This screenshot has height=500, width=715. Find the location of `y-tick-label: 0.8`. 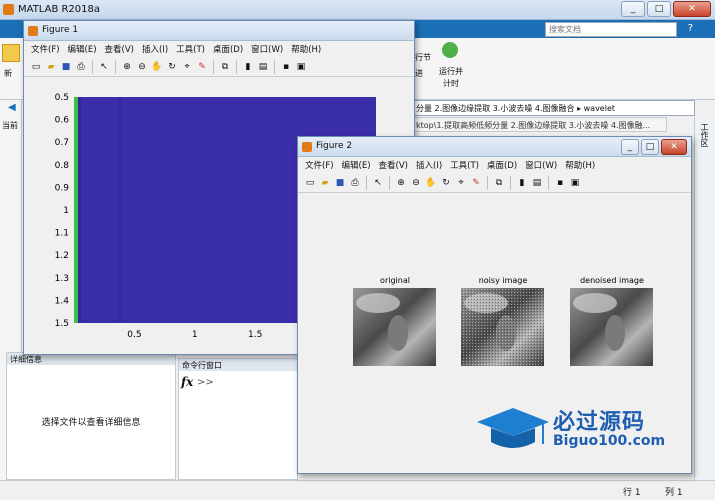

y-tick-label: 0.8 is located at coordinates (62, 166).